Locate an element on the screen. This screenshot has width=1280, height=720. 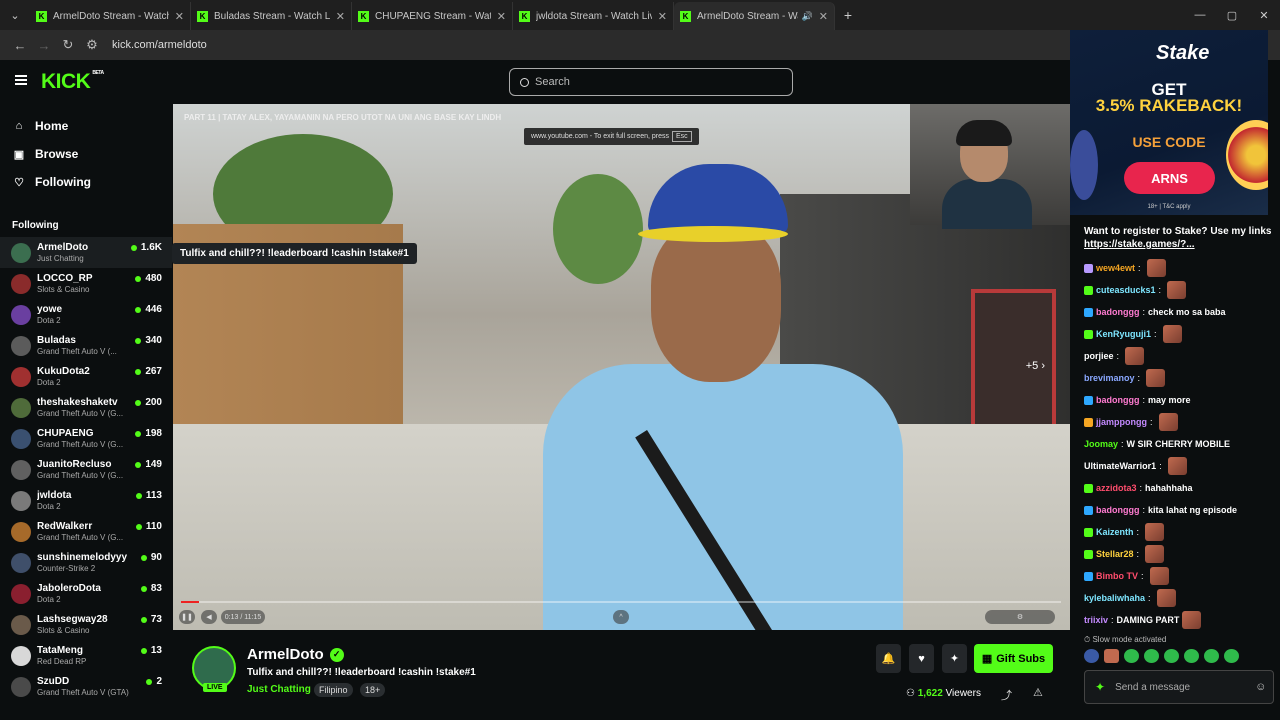
tag-language: Filipino is located at coordinates (333, 690).